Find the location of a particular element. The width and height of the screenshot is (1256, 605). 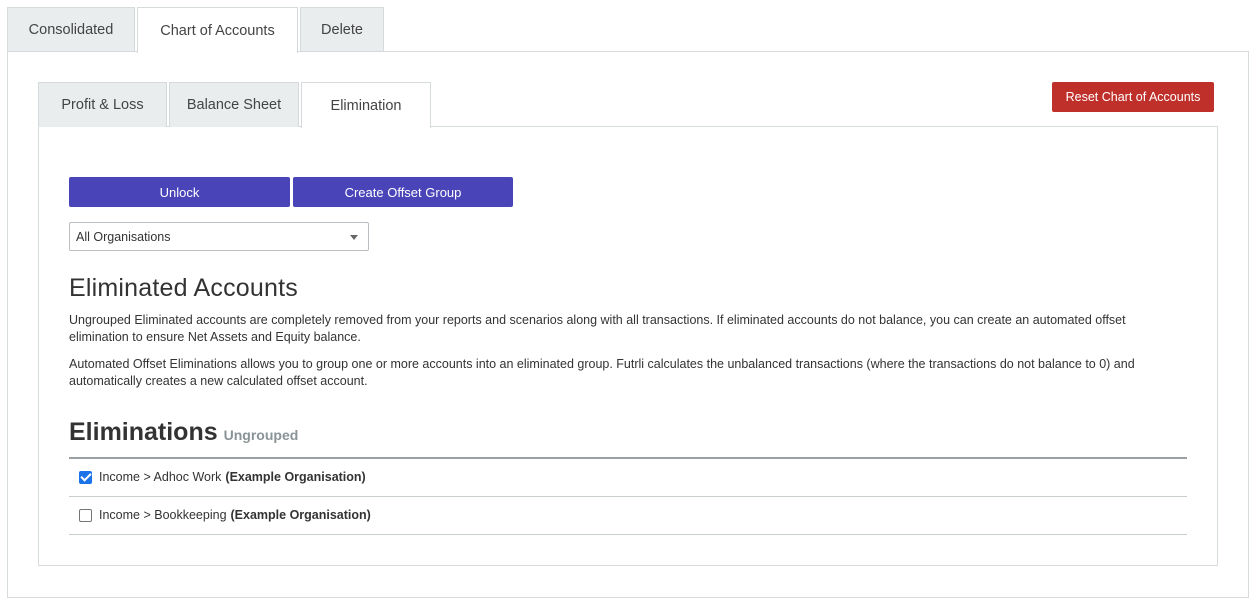

tab-delete: Delete is located at coordinates (342, 29).